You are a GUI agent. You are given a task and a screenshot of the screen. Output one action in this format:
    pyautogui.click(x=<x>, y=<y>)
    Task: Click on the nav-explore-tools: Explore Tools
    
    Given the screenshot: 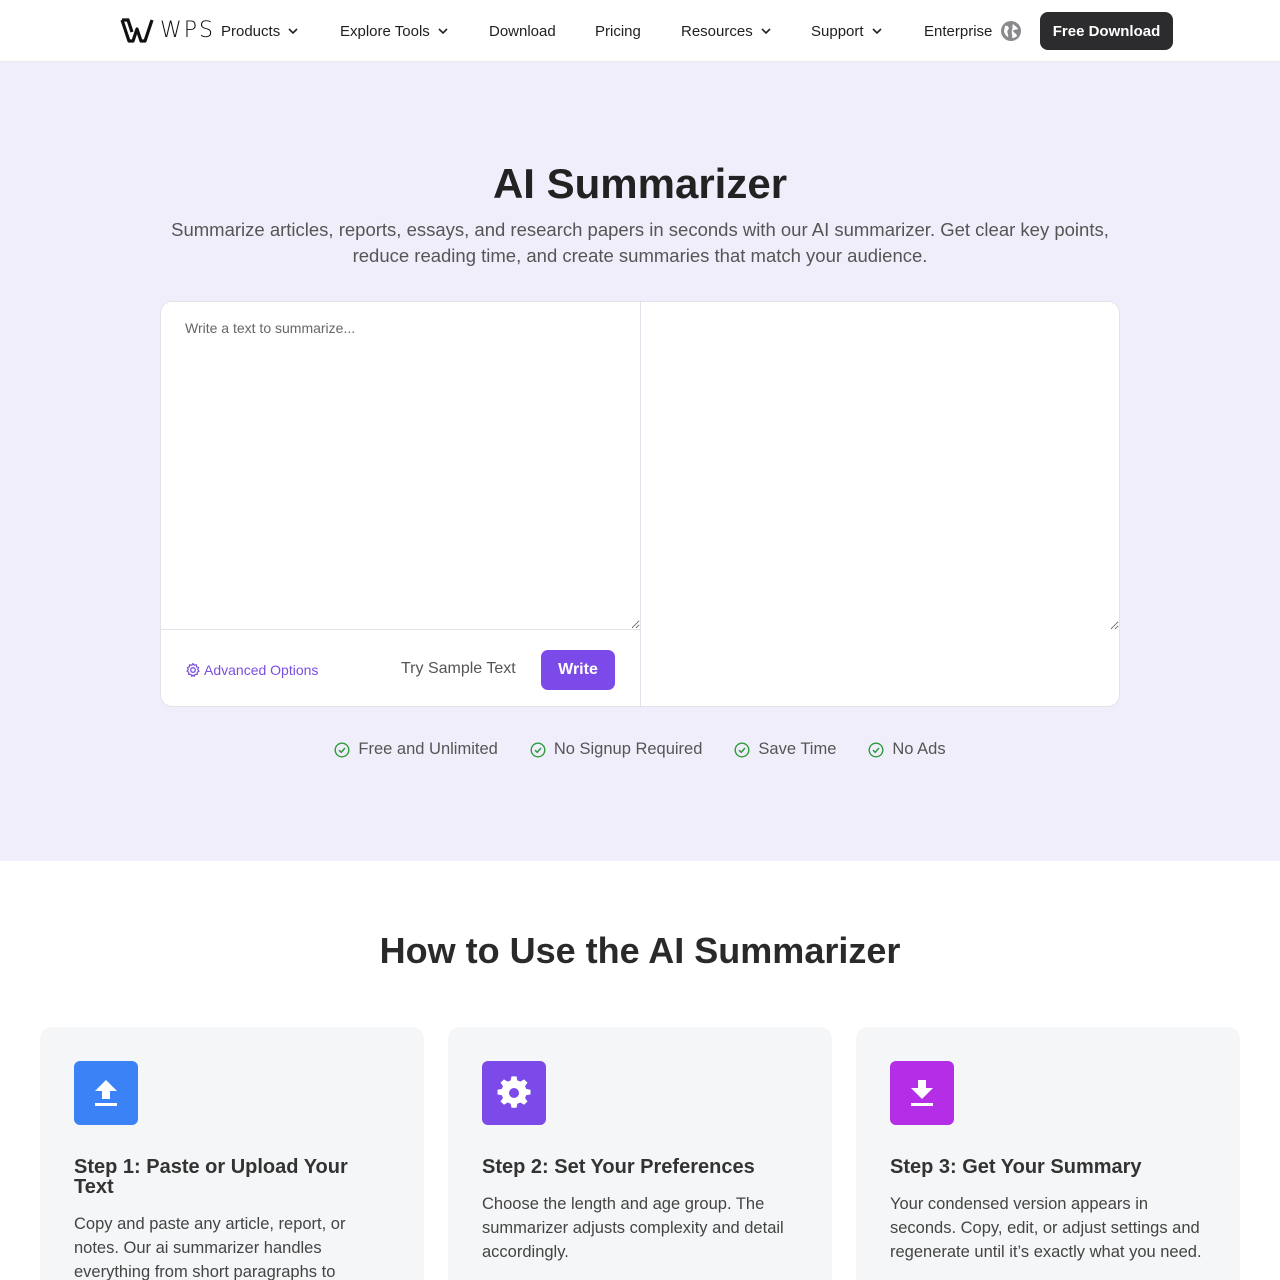 What is the action you would take?
    pyautogui.click(x=394, y=31)
    